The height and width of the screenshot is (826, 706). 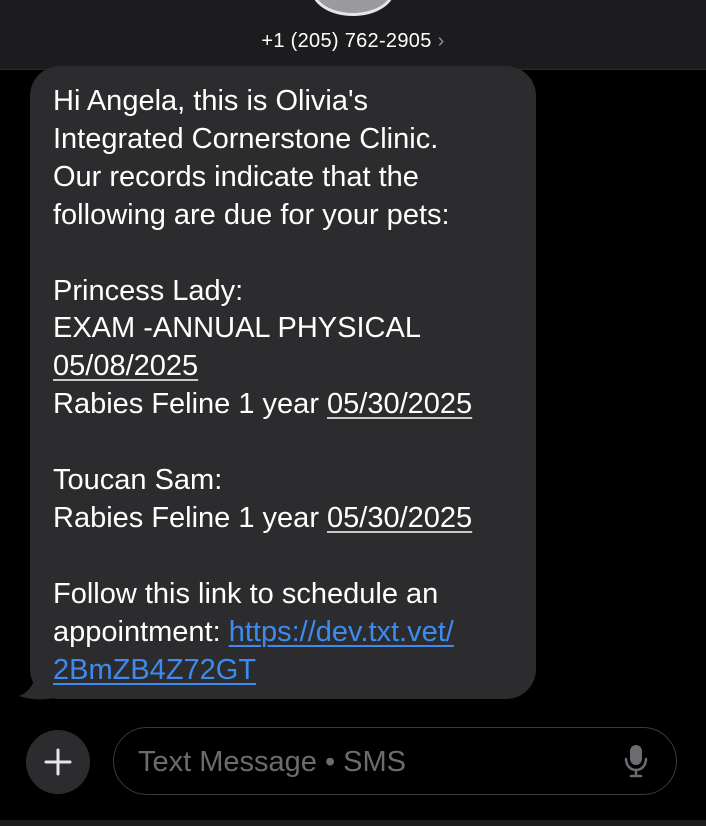 What do you see at coordinates (272, 762) in the screenshot?
I see `message-input-placeholder: Text Message • SMS` at bounding box center [272, 762].